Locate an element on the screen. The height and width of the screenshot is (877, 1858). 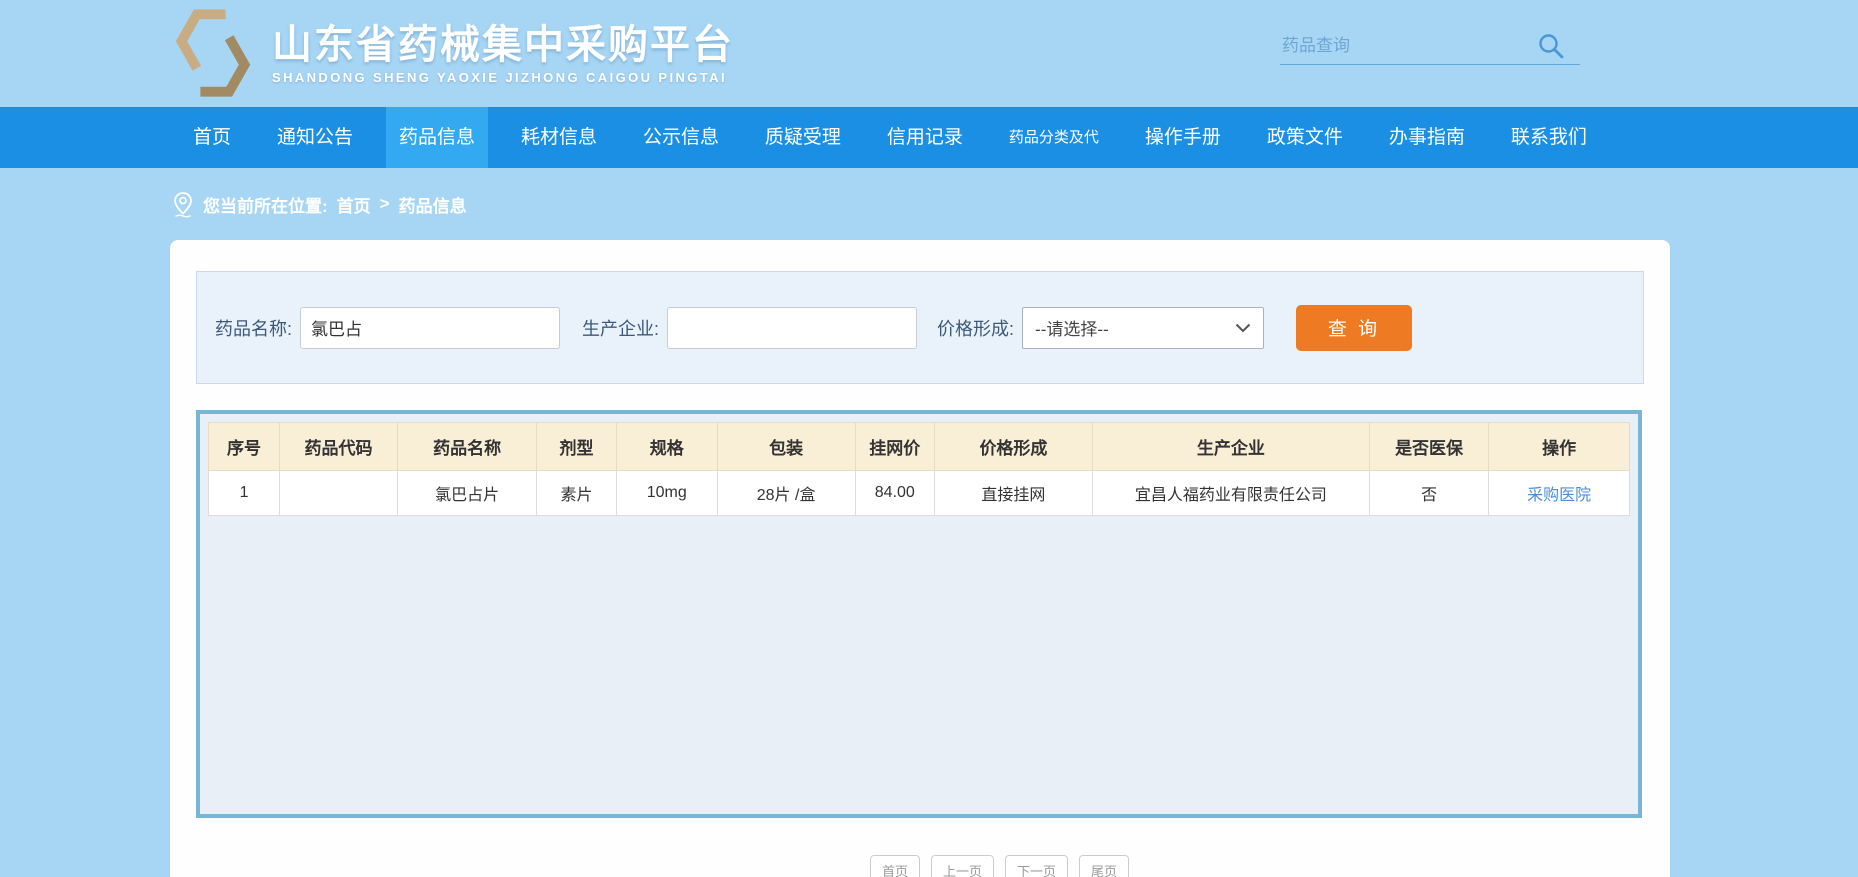
table-cell: 10mg is located at coordinates (666, 493).